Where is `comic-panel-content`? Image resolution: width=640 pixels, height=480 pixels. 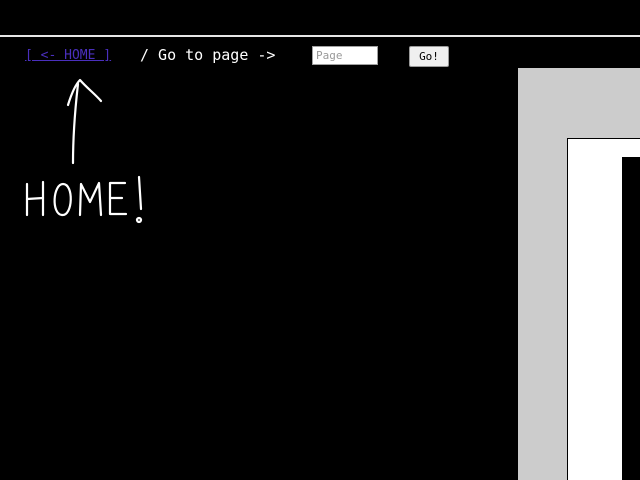
comic-panel-content is located at coordinates (631, 318).